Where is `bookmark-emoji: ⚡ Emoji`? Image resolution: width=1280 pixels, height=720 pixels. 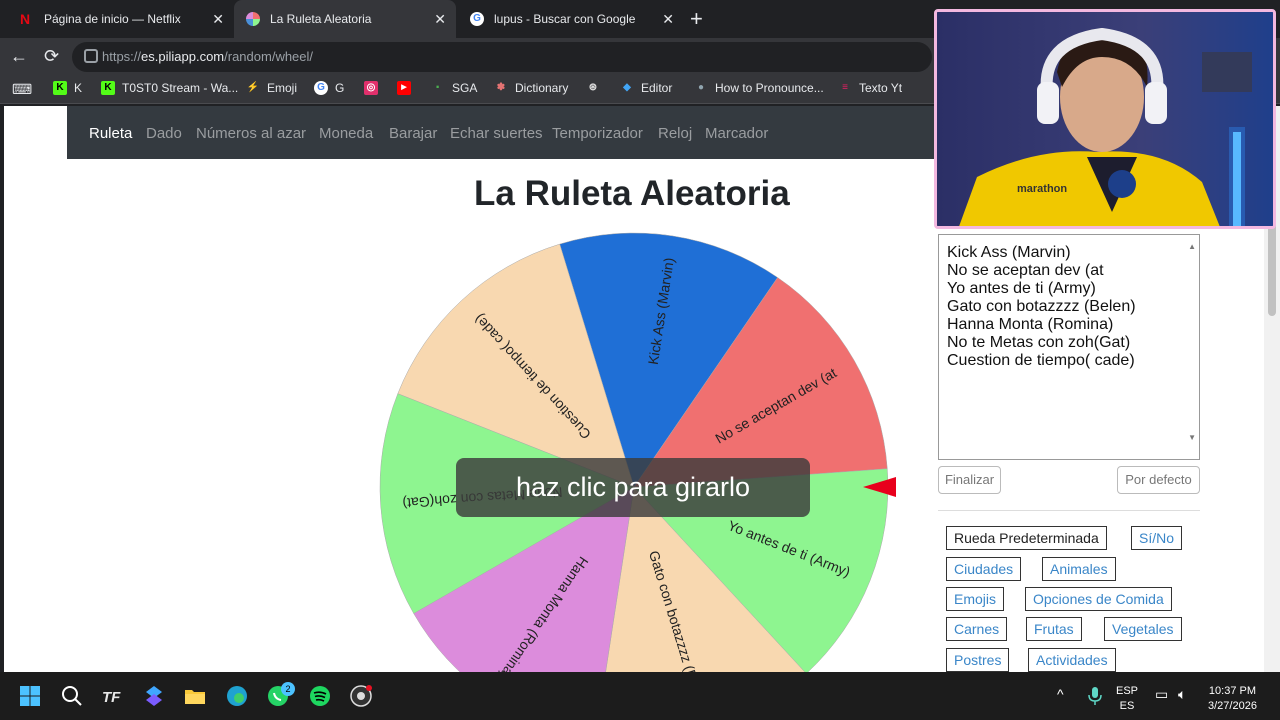
bookmark-emoji: ⚡ Emoji is located at coordinates (271, 88).